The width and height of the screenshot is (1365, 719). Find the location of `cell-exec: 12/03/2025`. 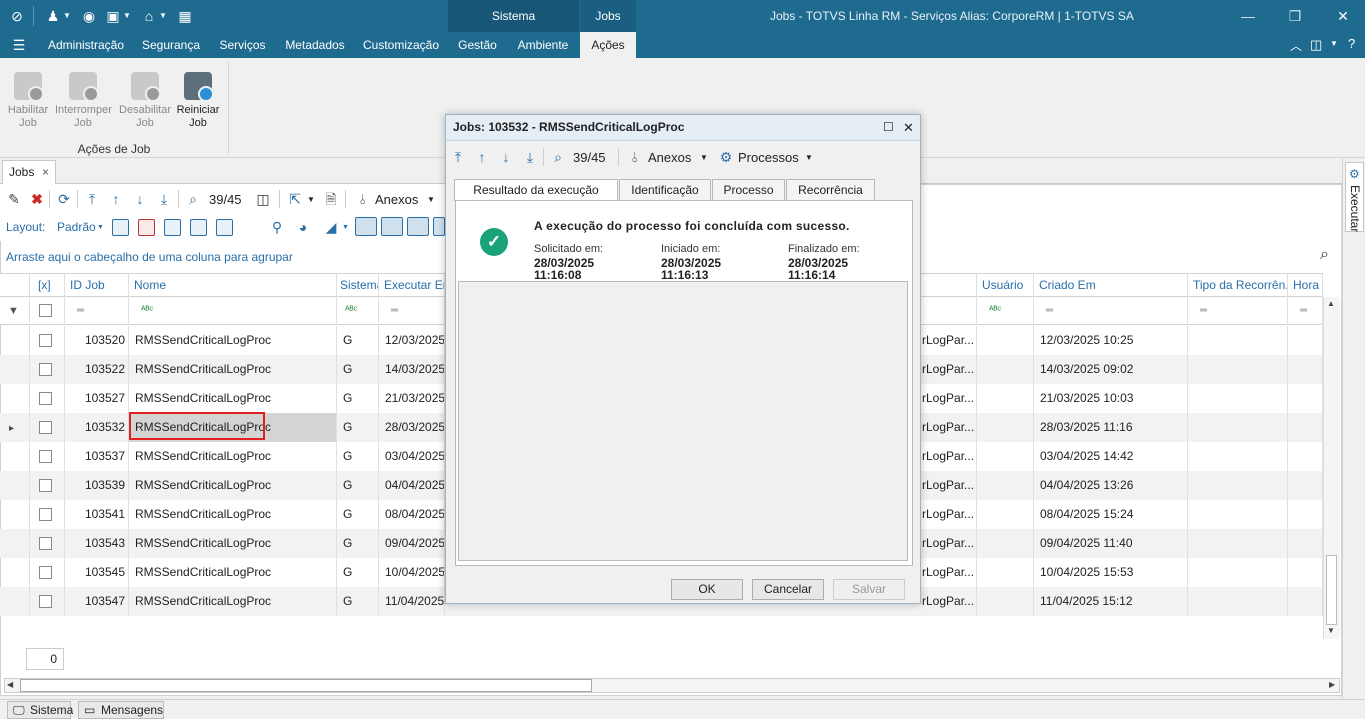

cell-exec: 12/03/2025 is located at coordinates (412, 340).